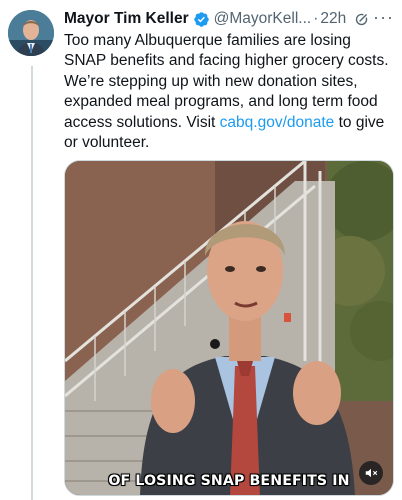 The image size is (402, 500). What do you see at coordinates (383, 17) in the screenshot?
I see `more-options-icon: ···` at bounding box center [383, 17].